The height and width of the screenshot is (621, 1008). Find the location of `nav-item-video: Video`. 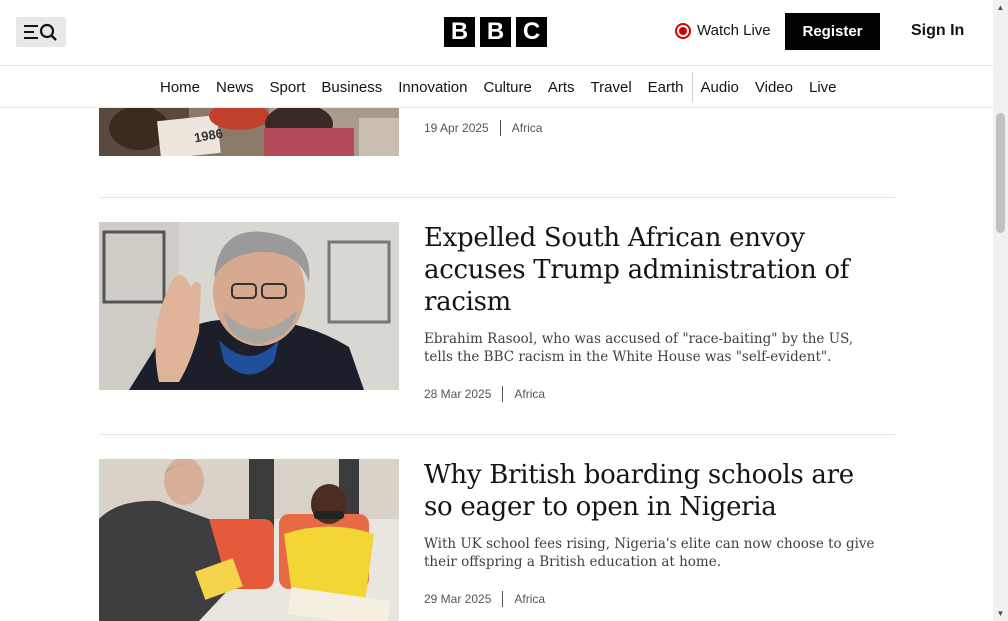

nav-item-video: Video is located at coordinates (774, 87).